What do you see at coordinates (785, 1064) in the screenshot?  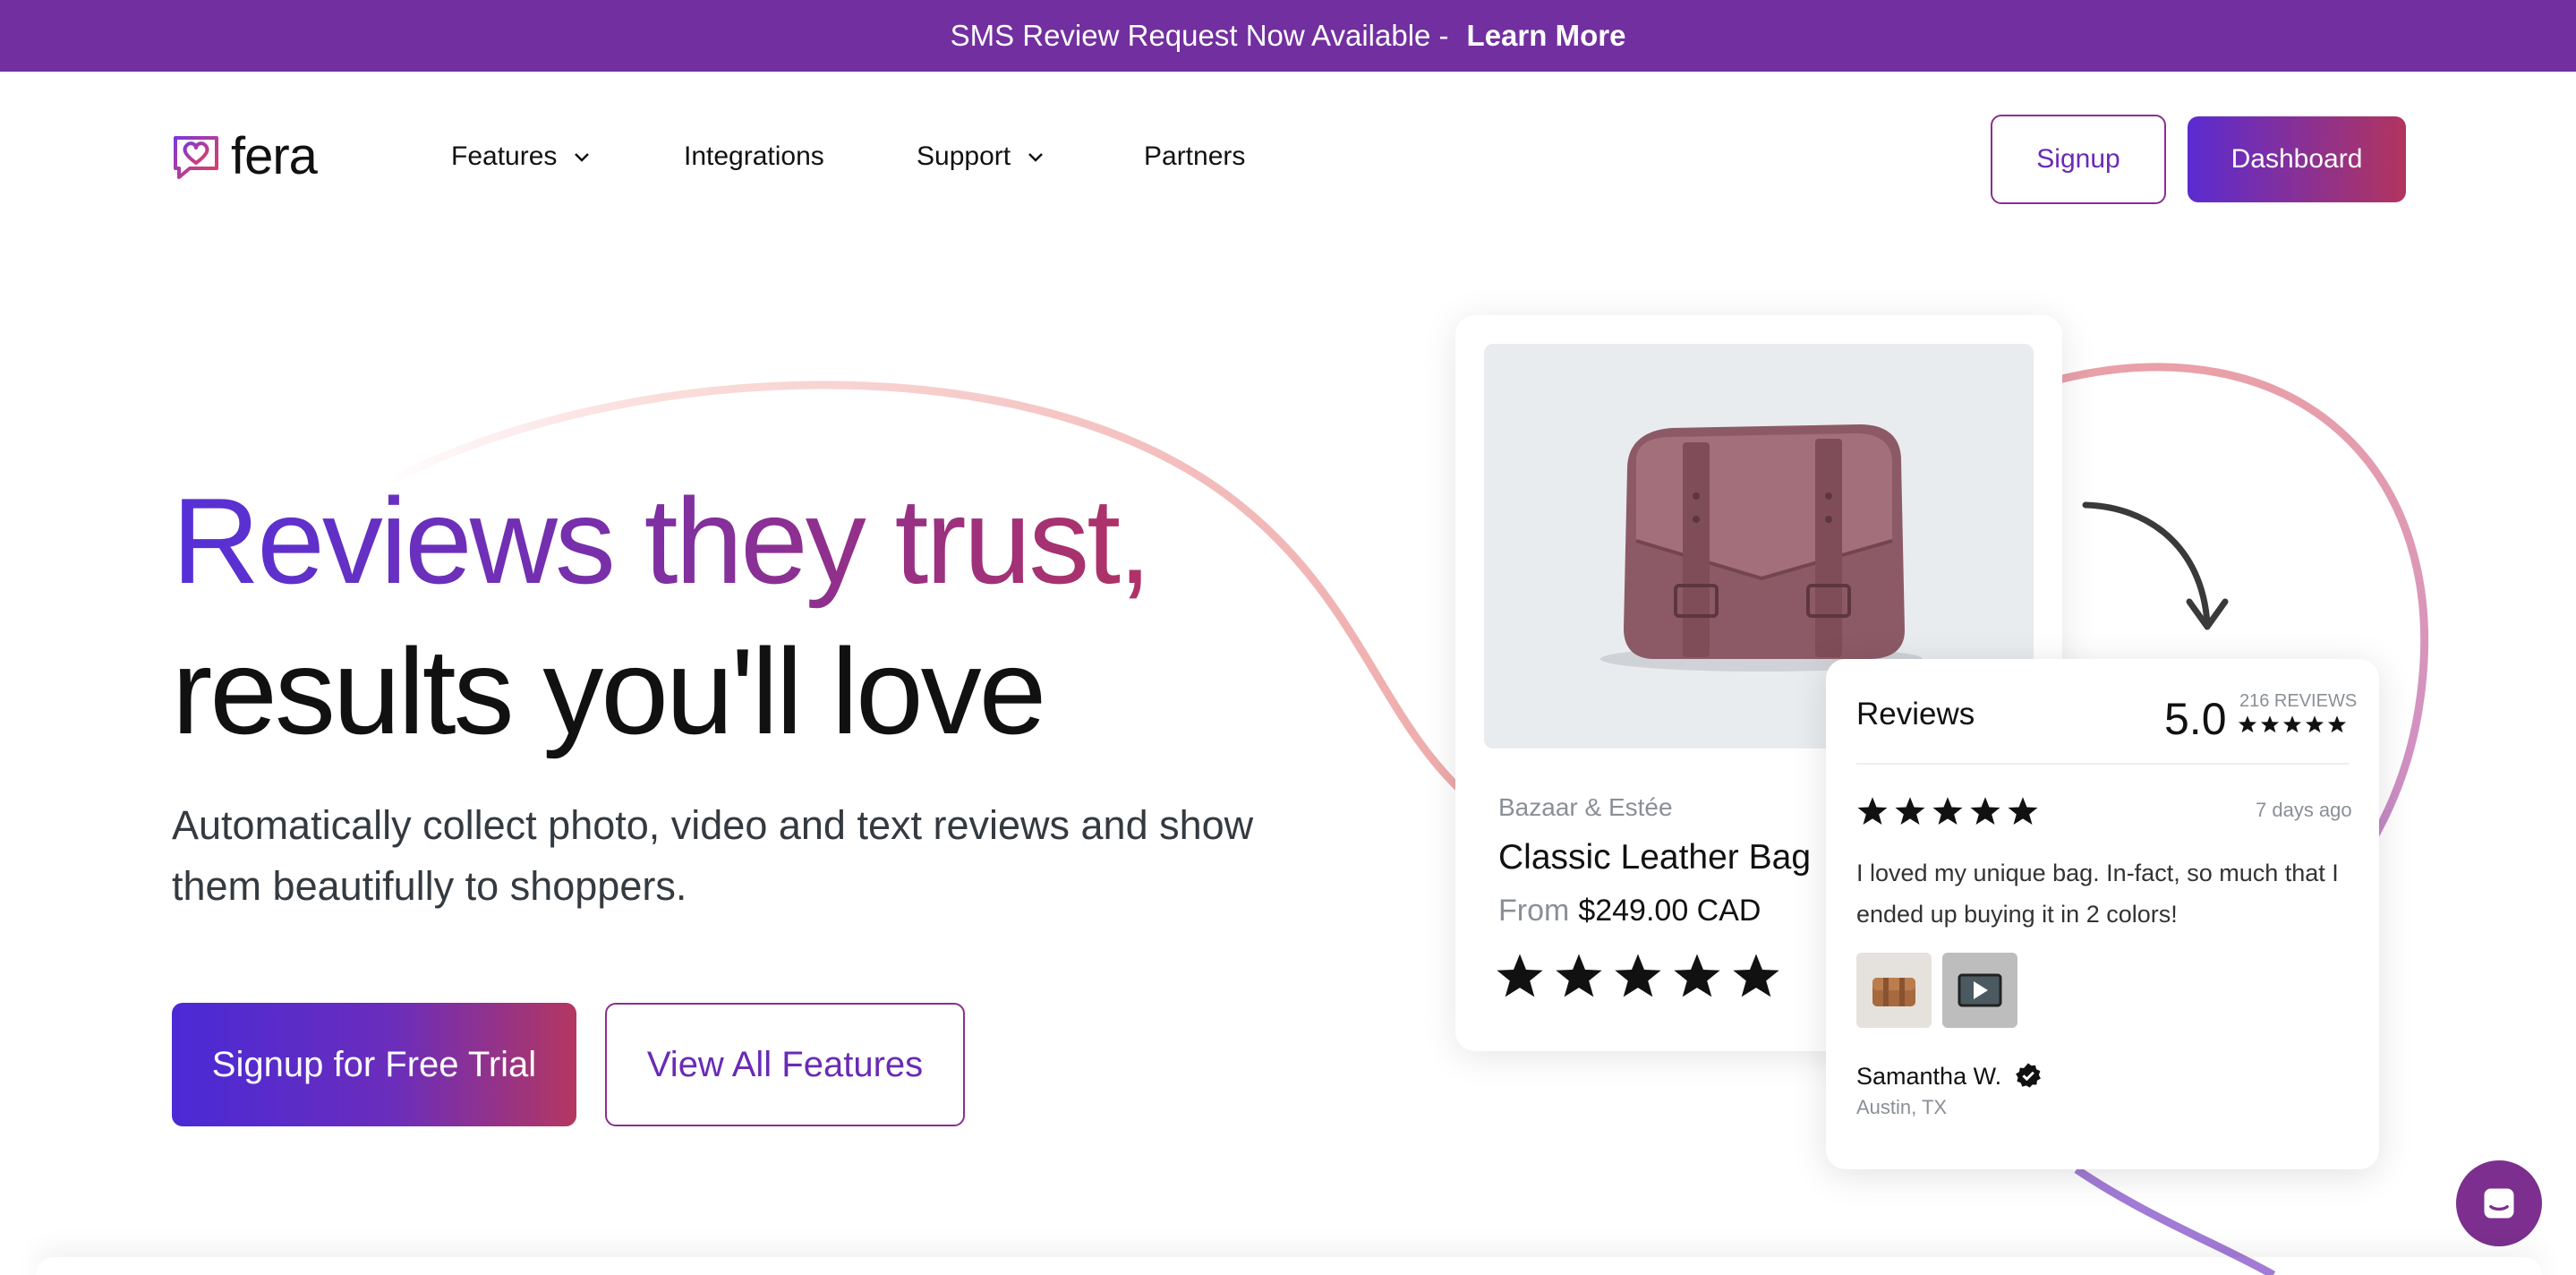 I see `view-all-features-button: View All Features` at bounding box center [785, 1064].